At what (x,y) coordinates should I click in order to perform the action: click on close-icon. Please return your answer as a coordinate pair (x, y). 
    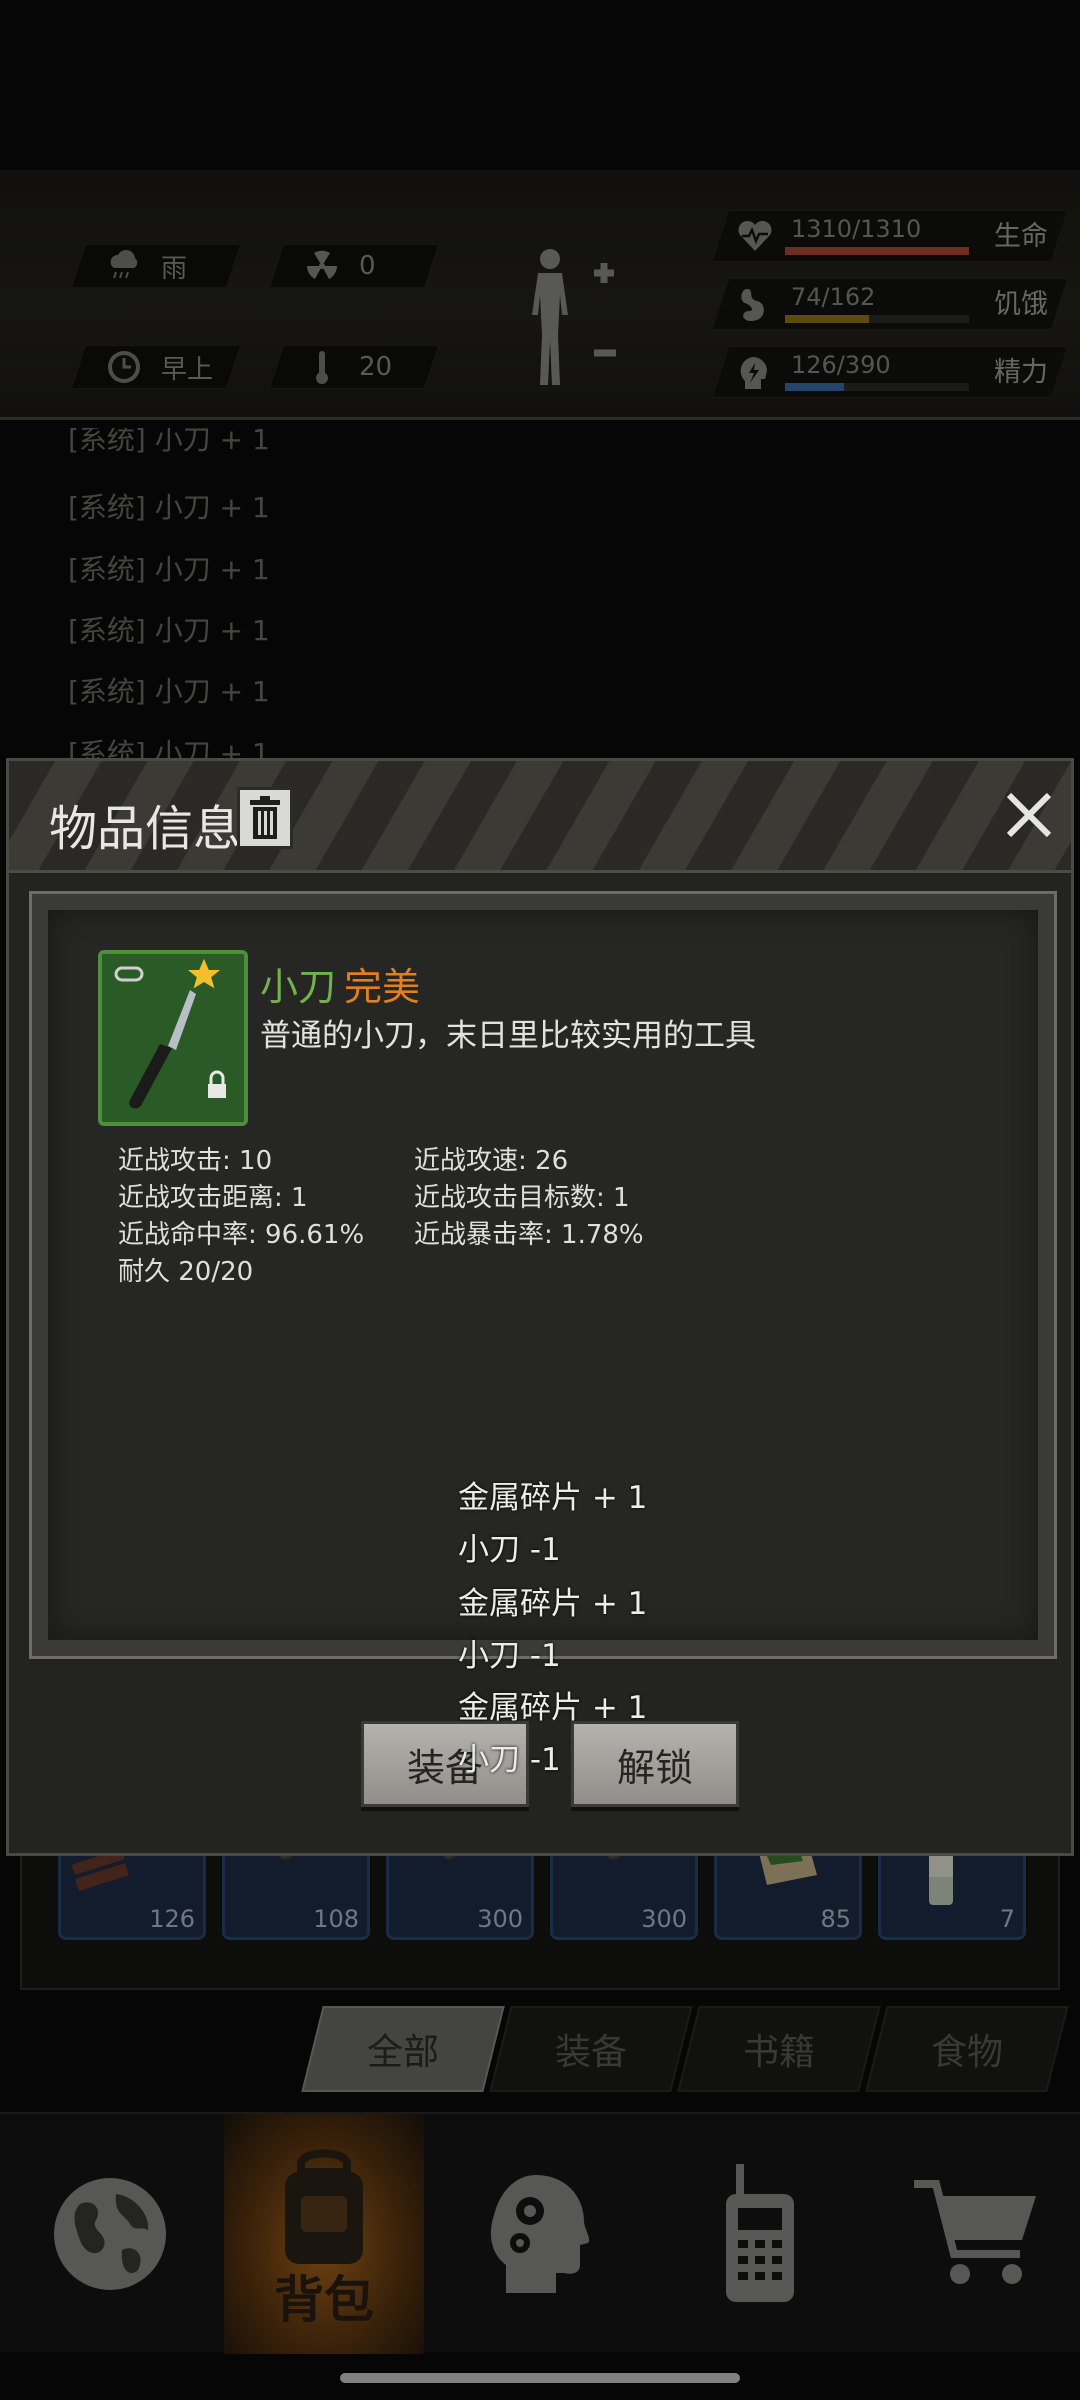
    Looking at the image, I should click on (1029, 815).